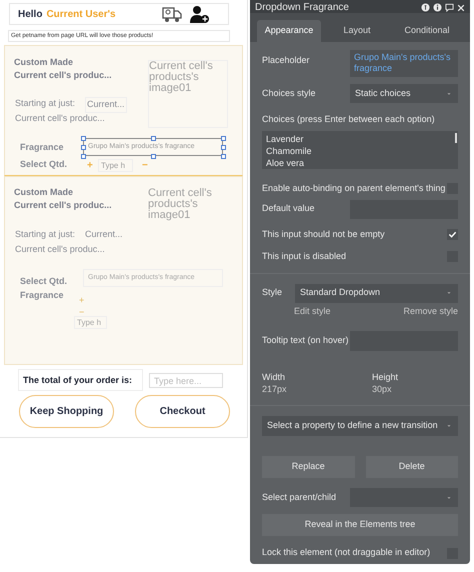 The image size is (474, 572). I want to click on field-label: Lock this element (not draggable in editor), so click(346, 553).